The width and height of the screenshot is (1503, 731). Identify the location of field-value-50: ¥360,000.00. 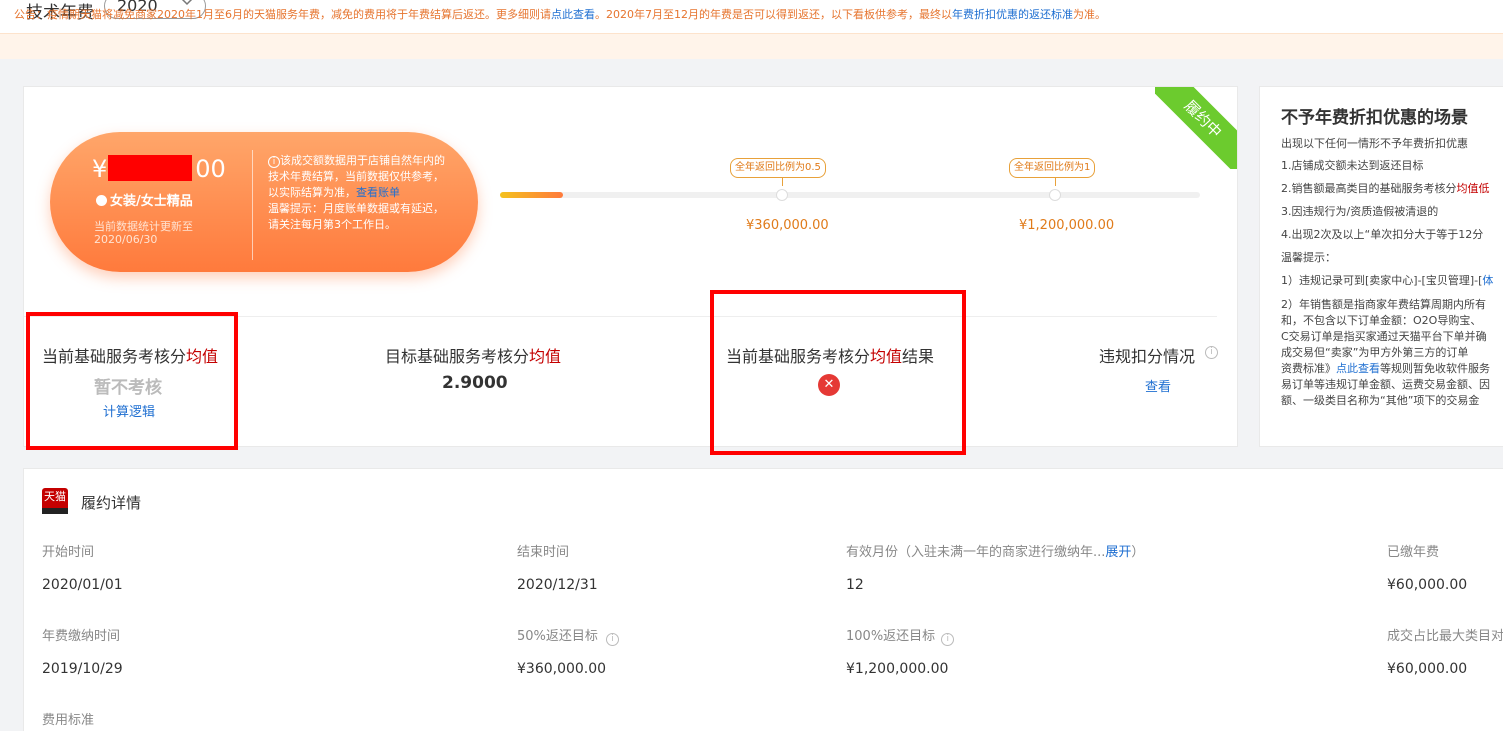
(562, 669).